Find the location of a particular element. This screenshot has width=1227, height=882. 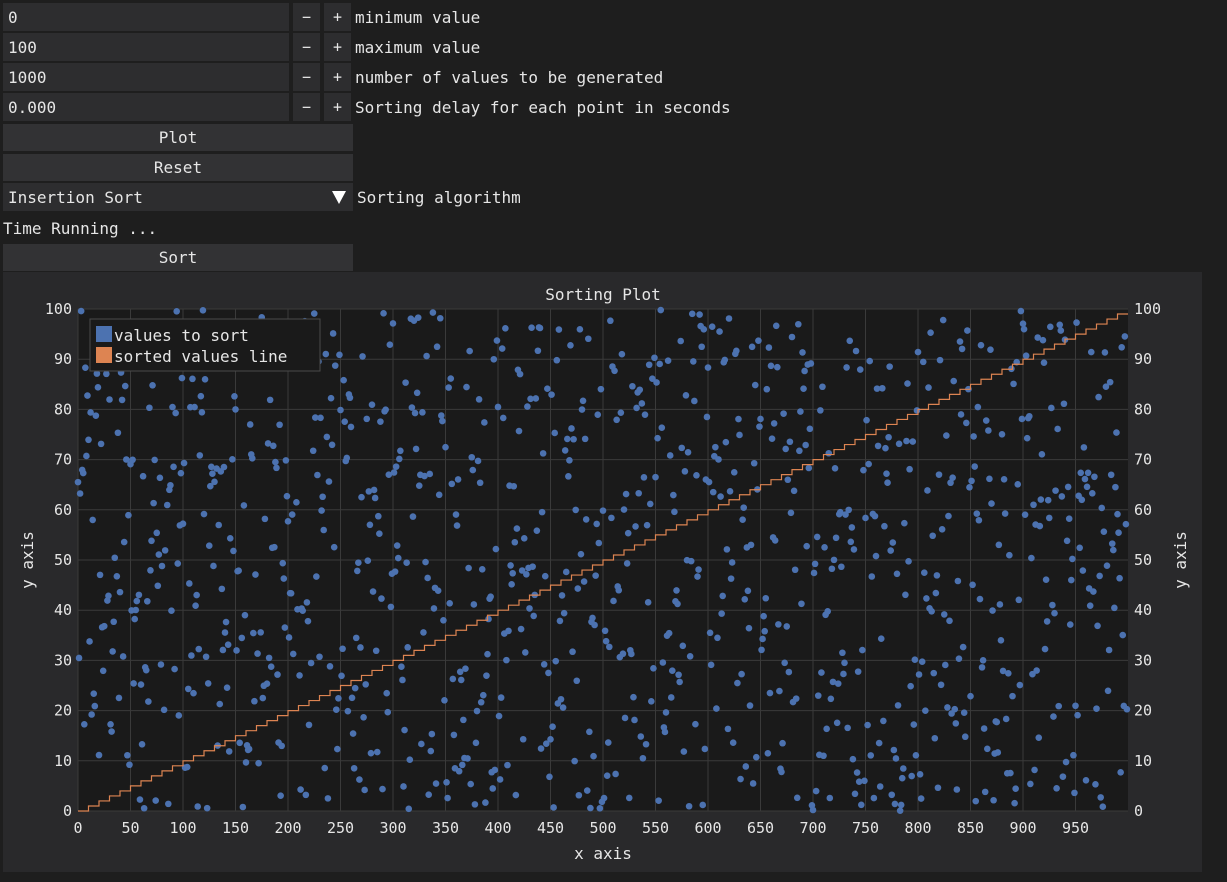

delay-decrement-button: − is located at coordinates (306, 107).